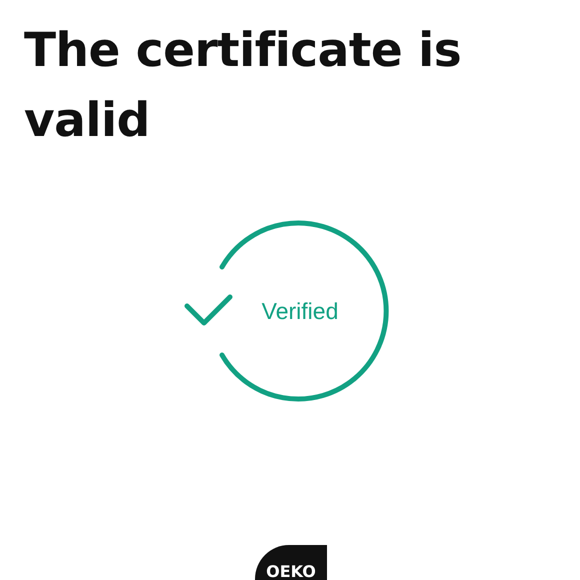  I want to click on check-icon, so click(208, 310).